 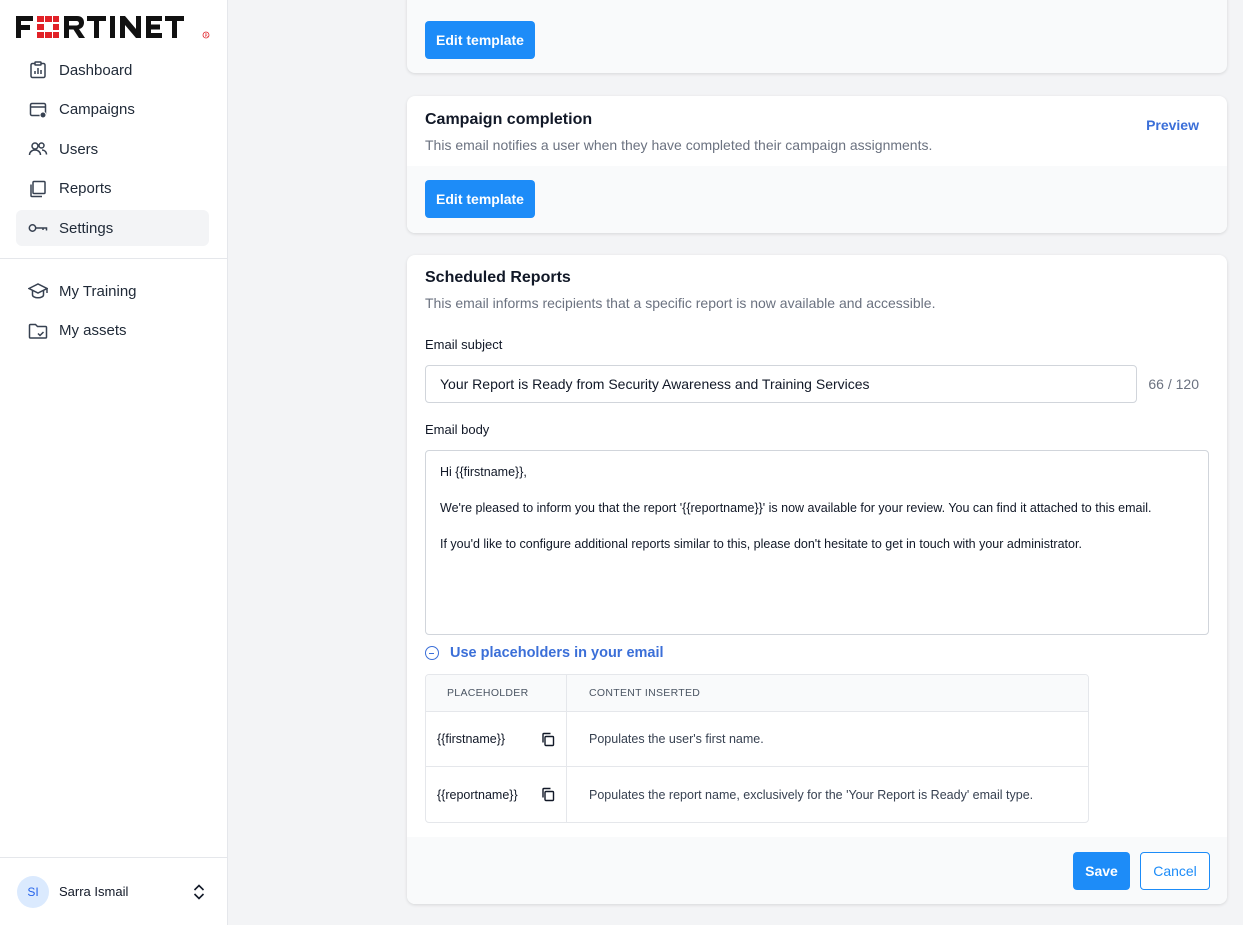 I want to click on secondary-nav: My Training My assets, so click(x=112, y=312).